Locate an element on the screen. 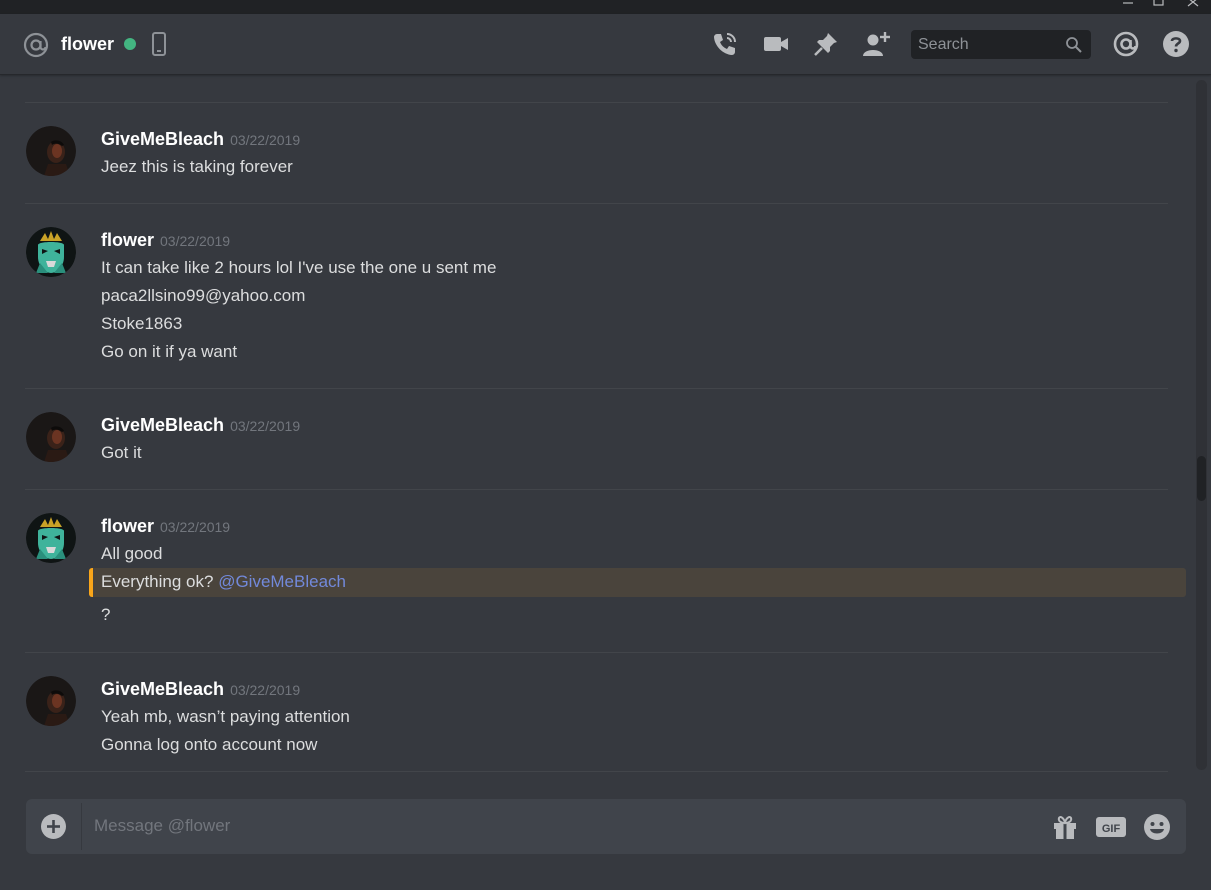  message-text: All good is located at coordinates (132, 553).